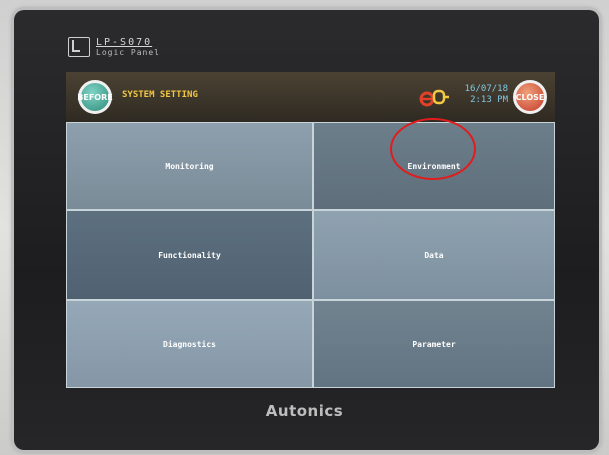  Describe the element at coordinates (160, 95) in the screenshot. I see `page-title: SYSTEM SETTING` at that location.